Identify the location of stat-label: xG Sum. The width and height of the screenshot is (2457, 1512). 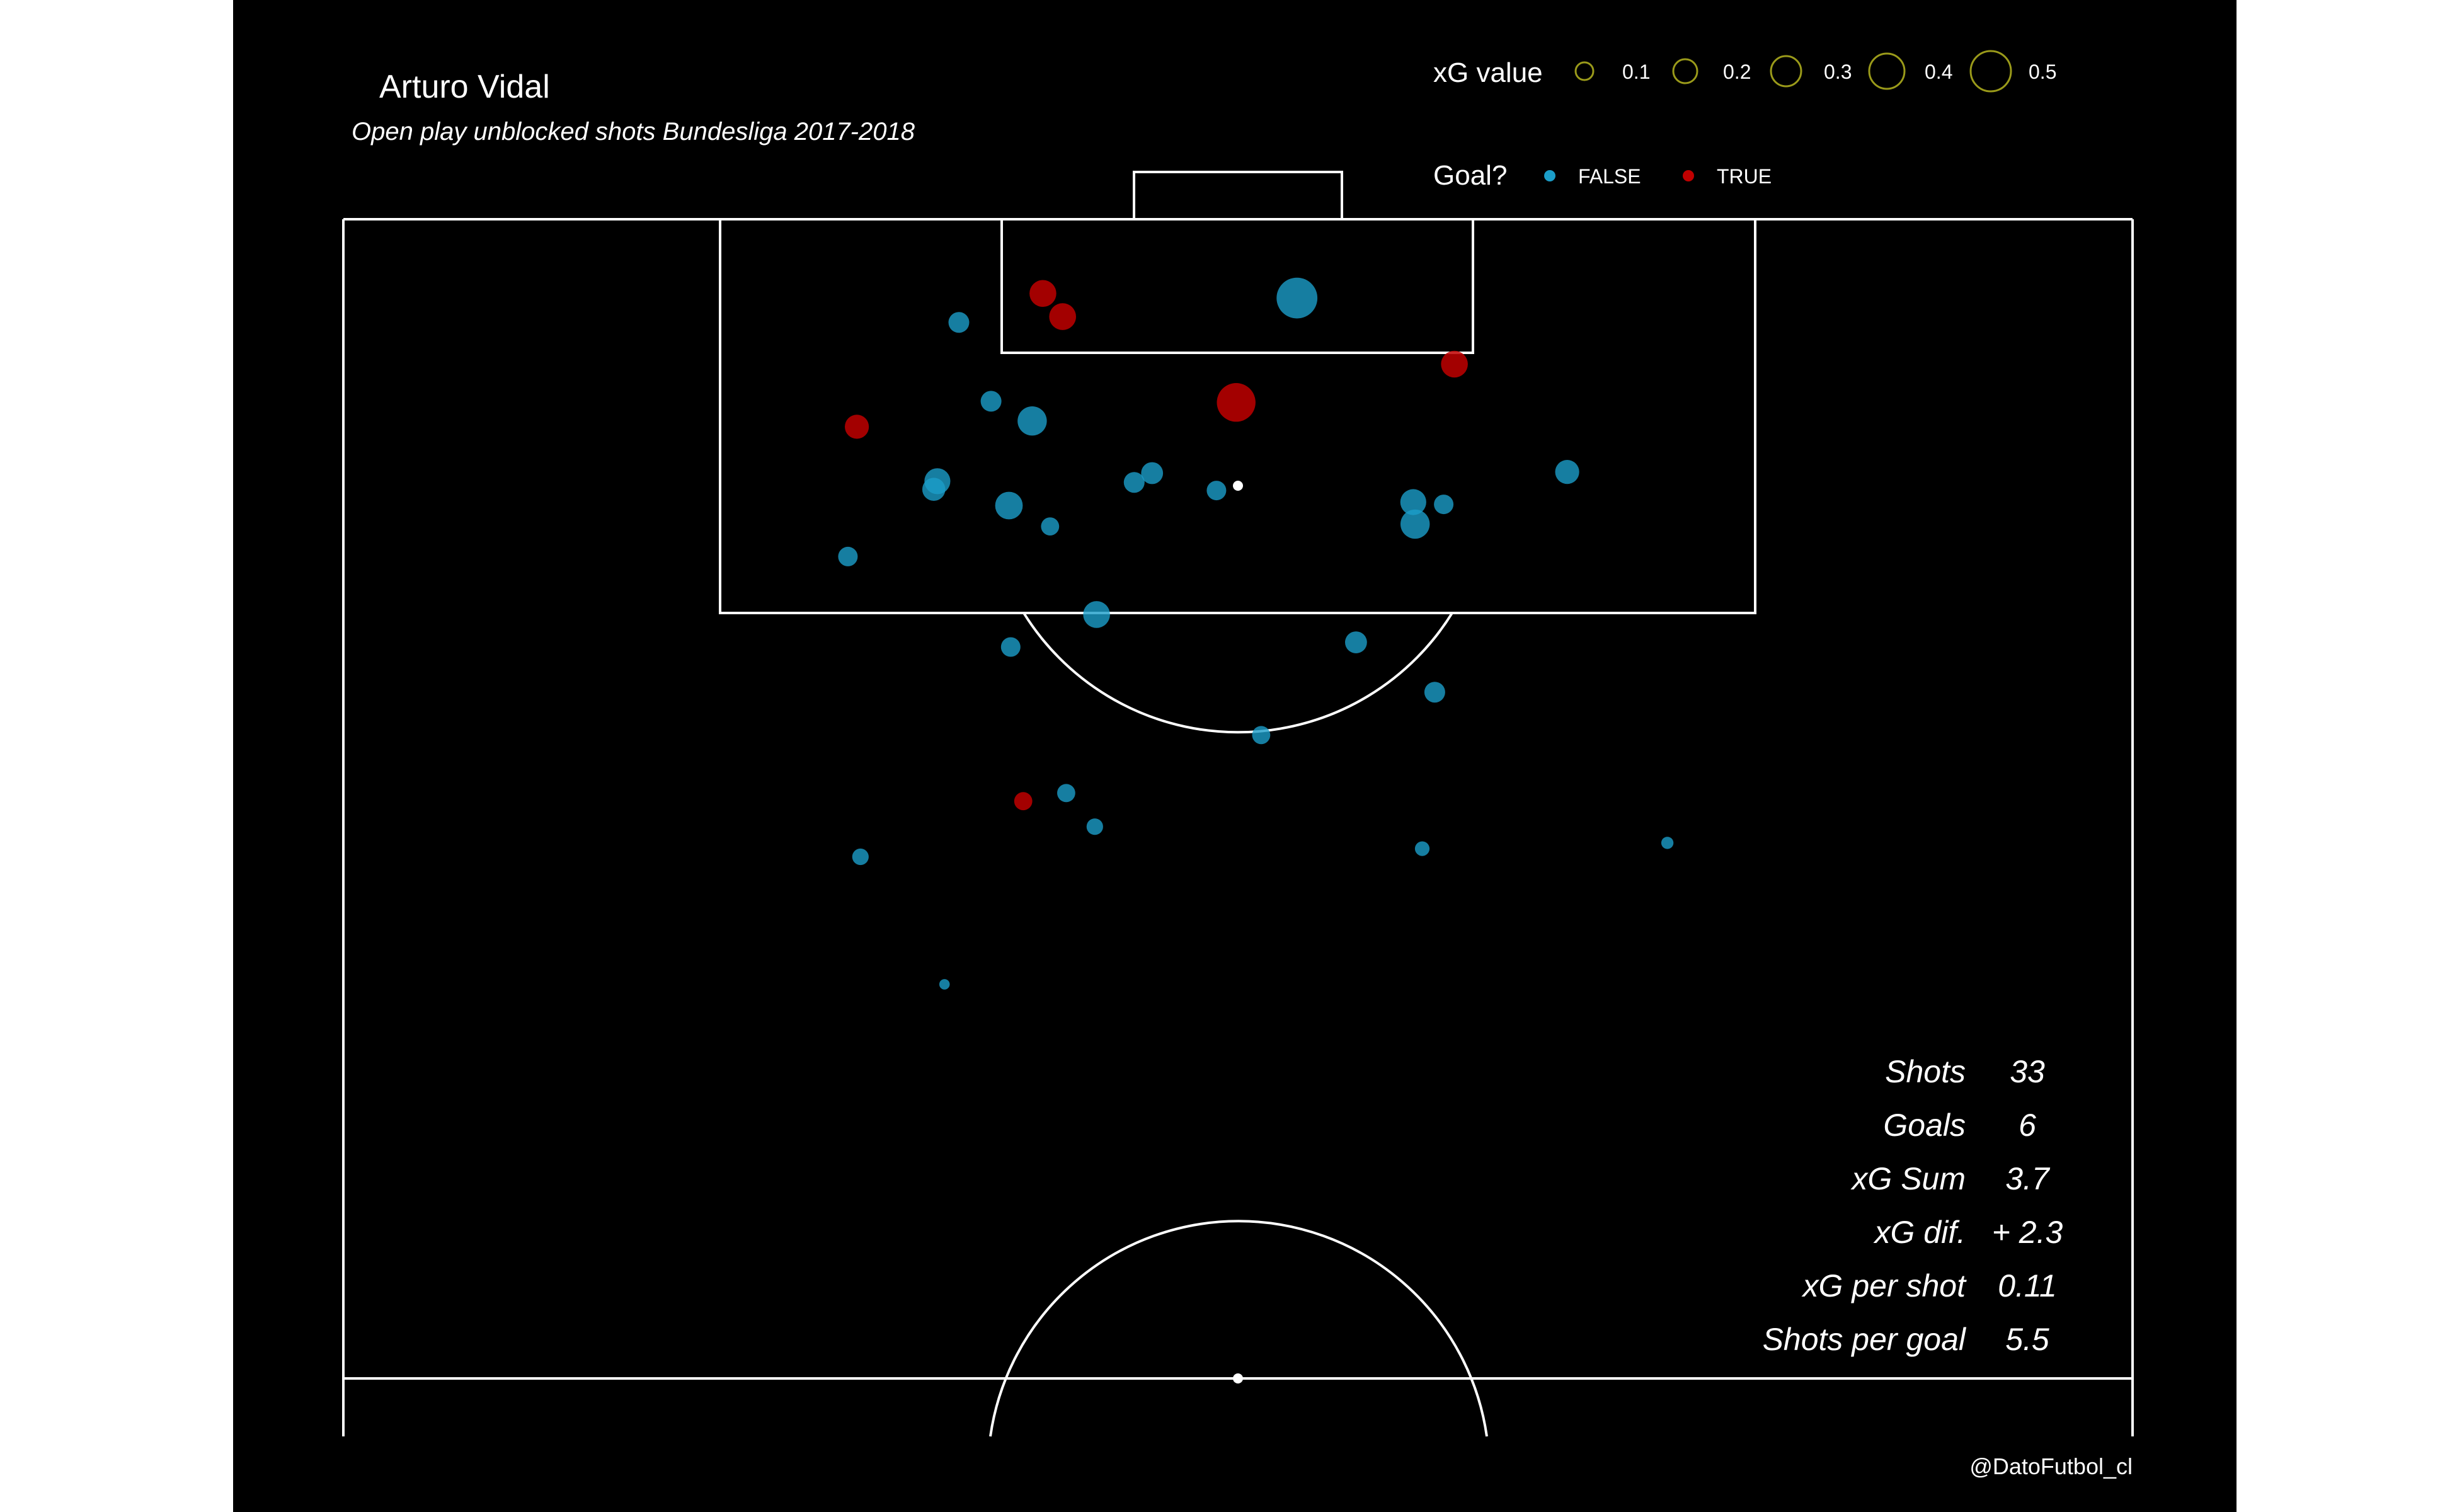
(1908, 1178).